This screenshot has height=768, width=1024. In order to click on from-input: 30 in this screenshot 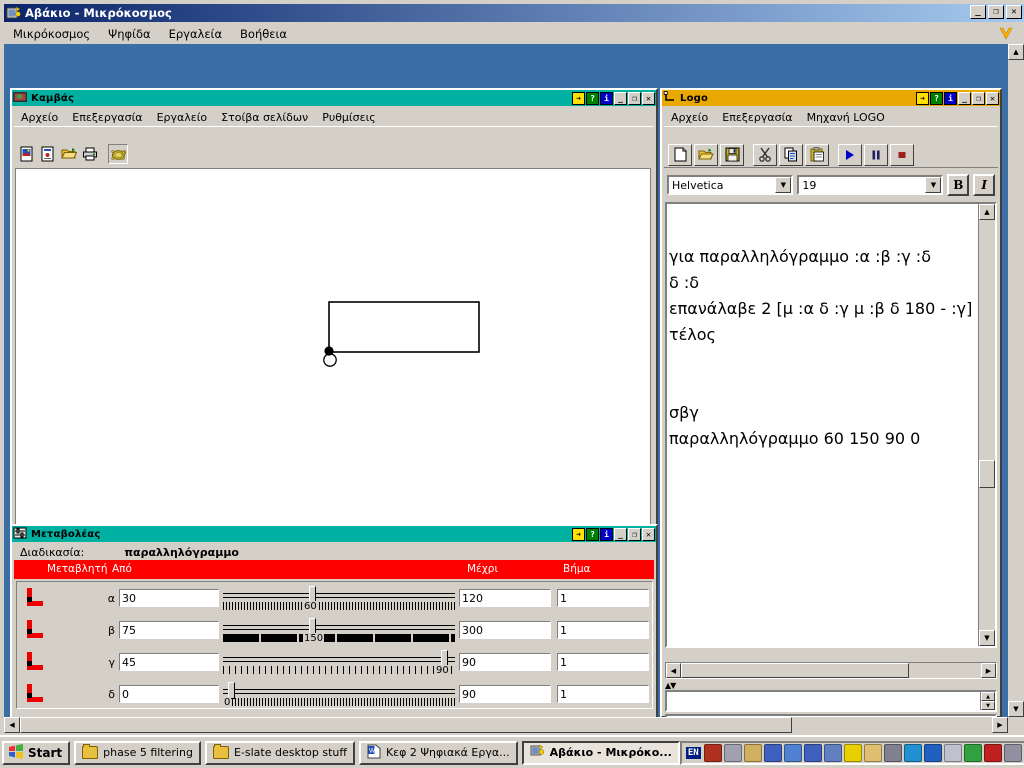, I will do `click(169, 598)`.